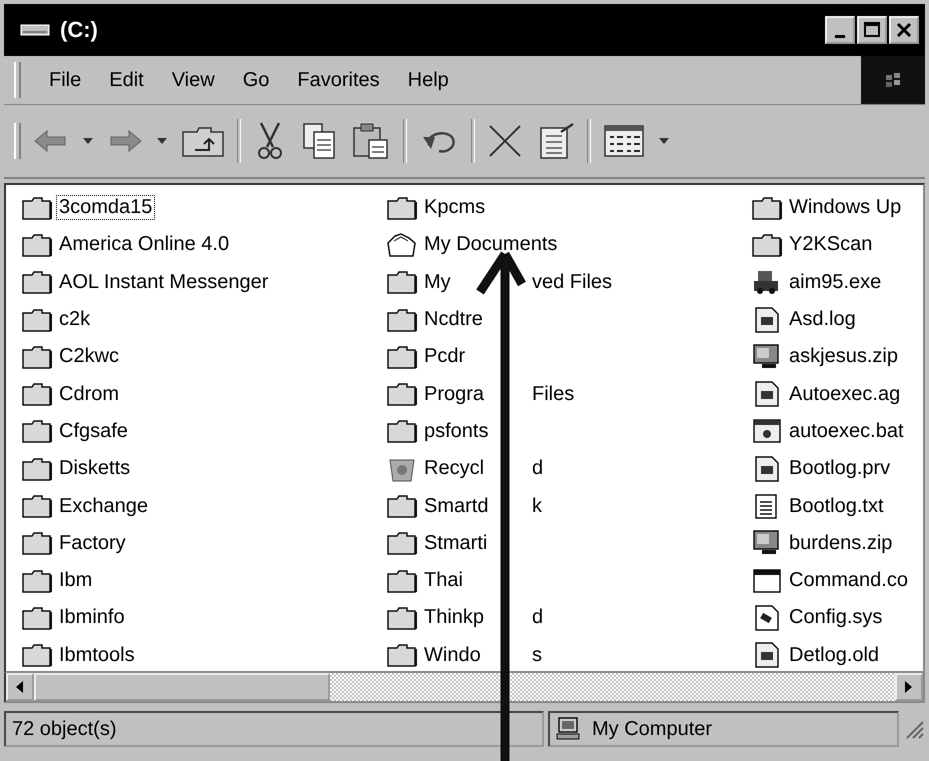  I want to click on file-name: Bootlog.prv, so click(840, 469).